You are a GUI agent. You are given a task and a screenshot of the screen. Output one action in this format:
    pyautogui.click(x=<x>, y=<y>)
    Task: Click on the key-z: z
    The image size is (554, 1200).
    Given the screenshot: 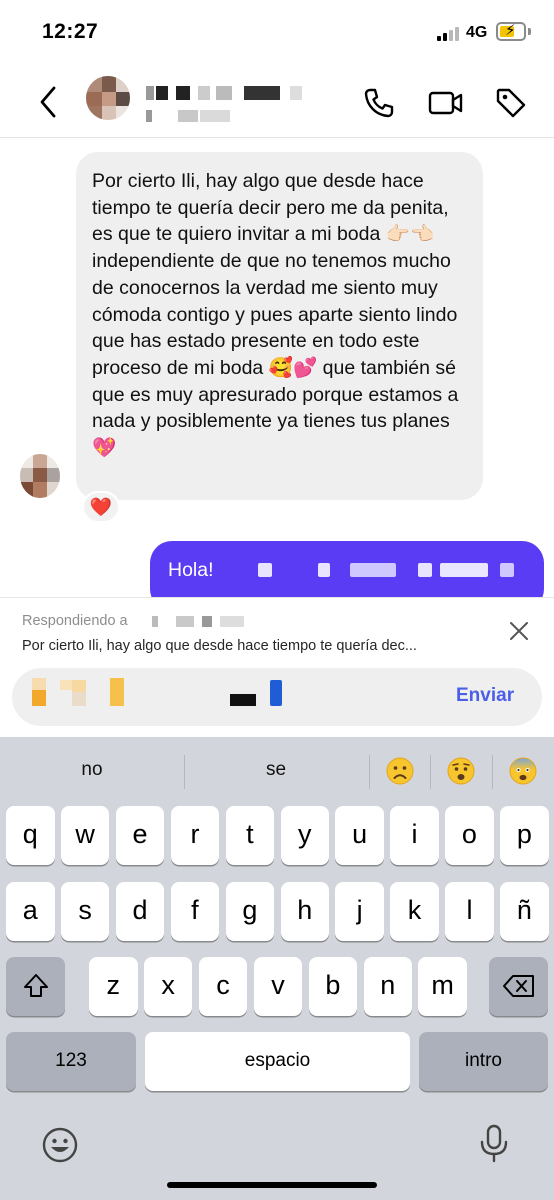 What is the action you would take?
    pyautogui.click(x=113, y=986)
    